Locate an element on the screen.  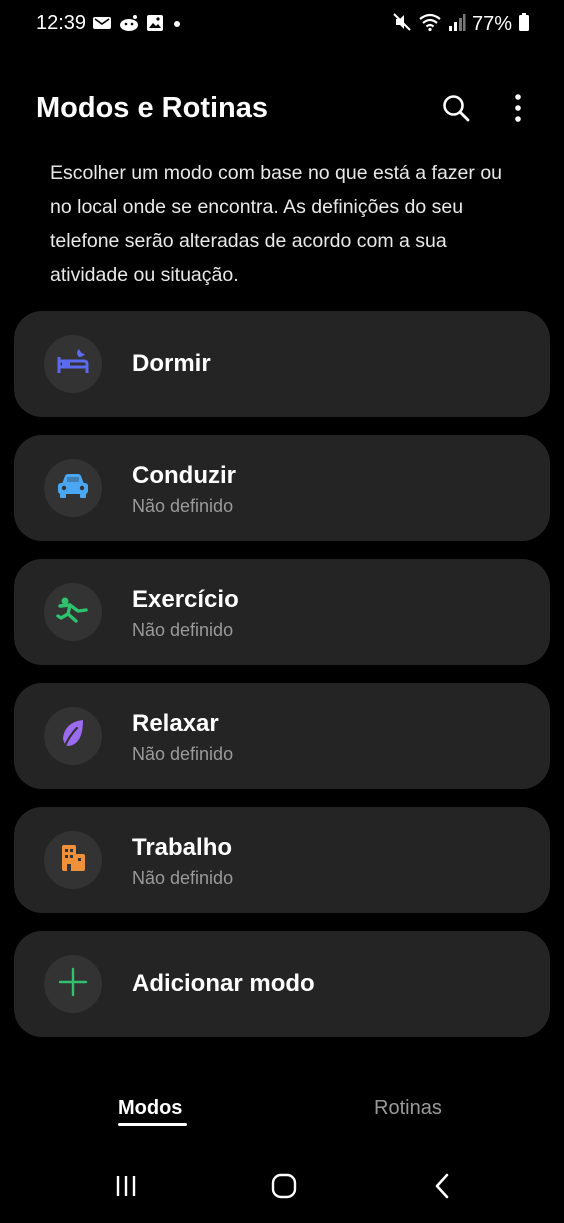
home-button is located at coordinates (284, 1188).